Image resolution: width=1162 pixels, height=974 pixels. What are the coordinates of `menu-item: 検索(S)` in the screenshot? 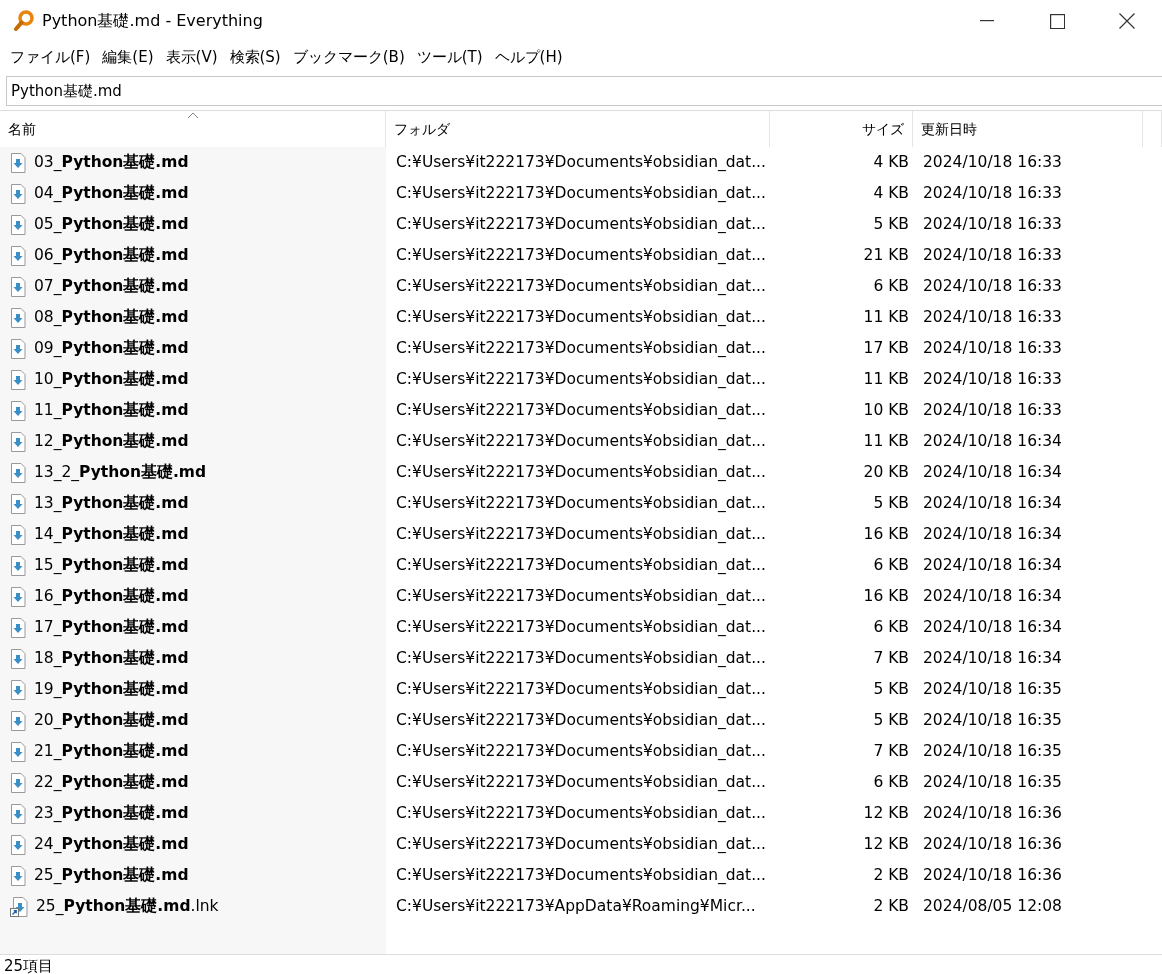 It's located at (255, 57).